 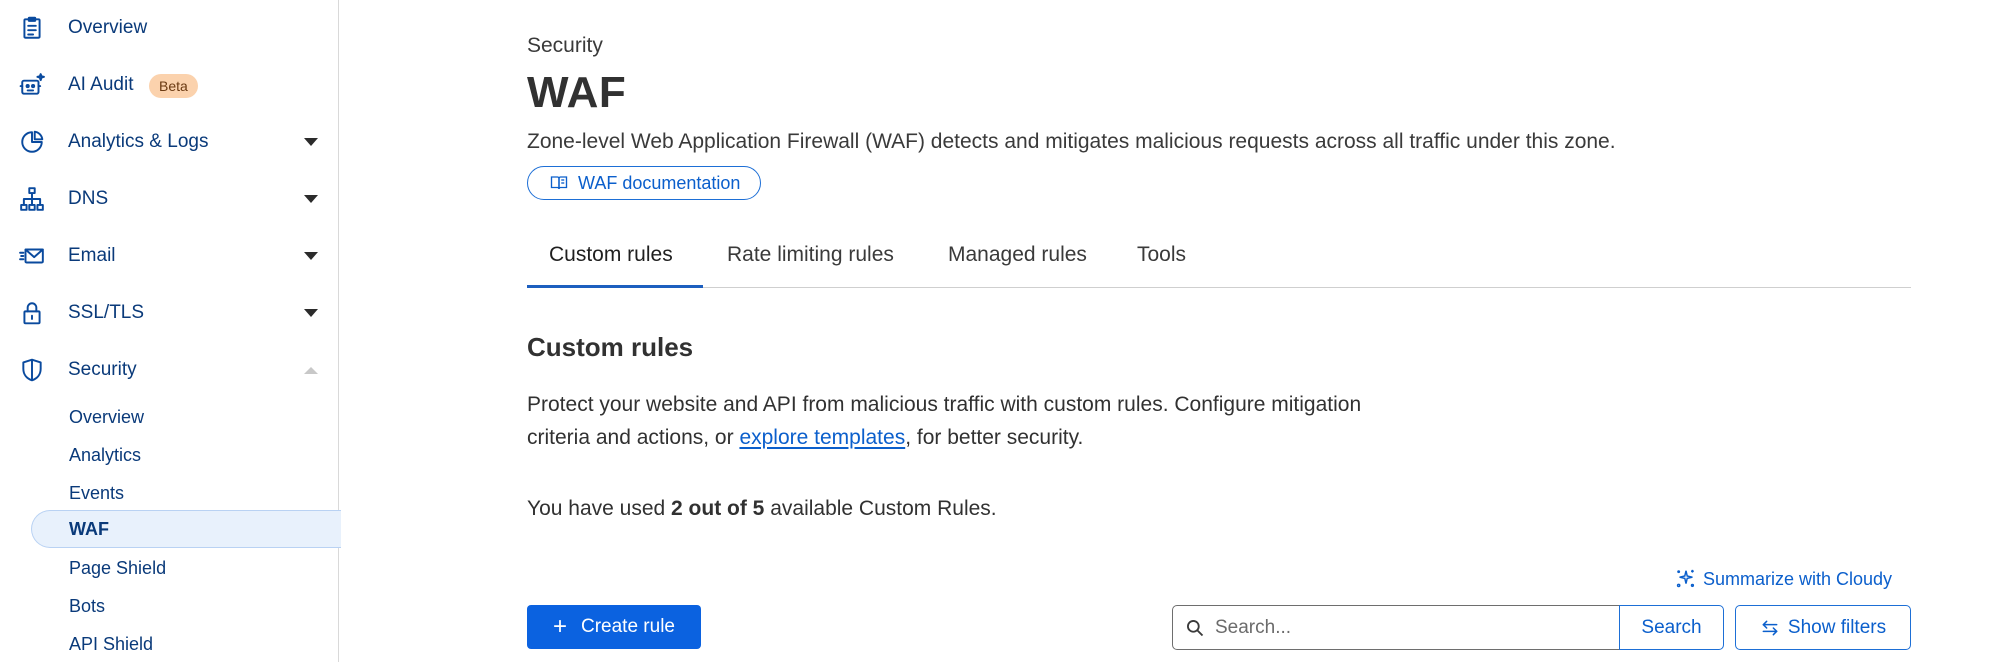 I want to click on sidebar-item-overview: Overview, so click(x=169, y=28).